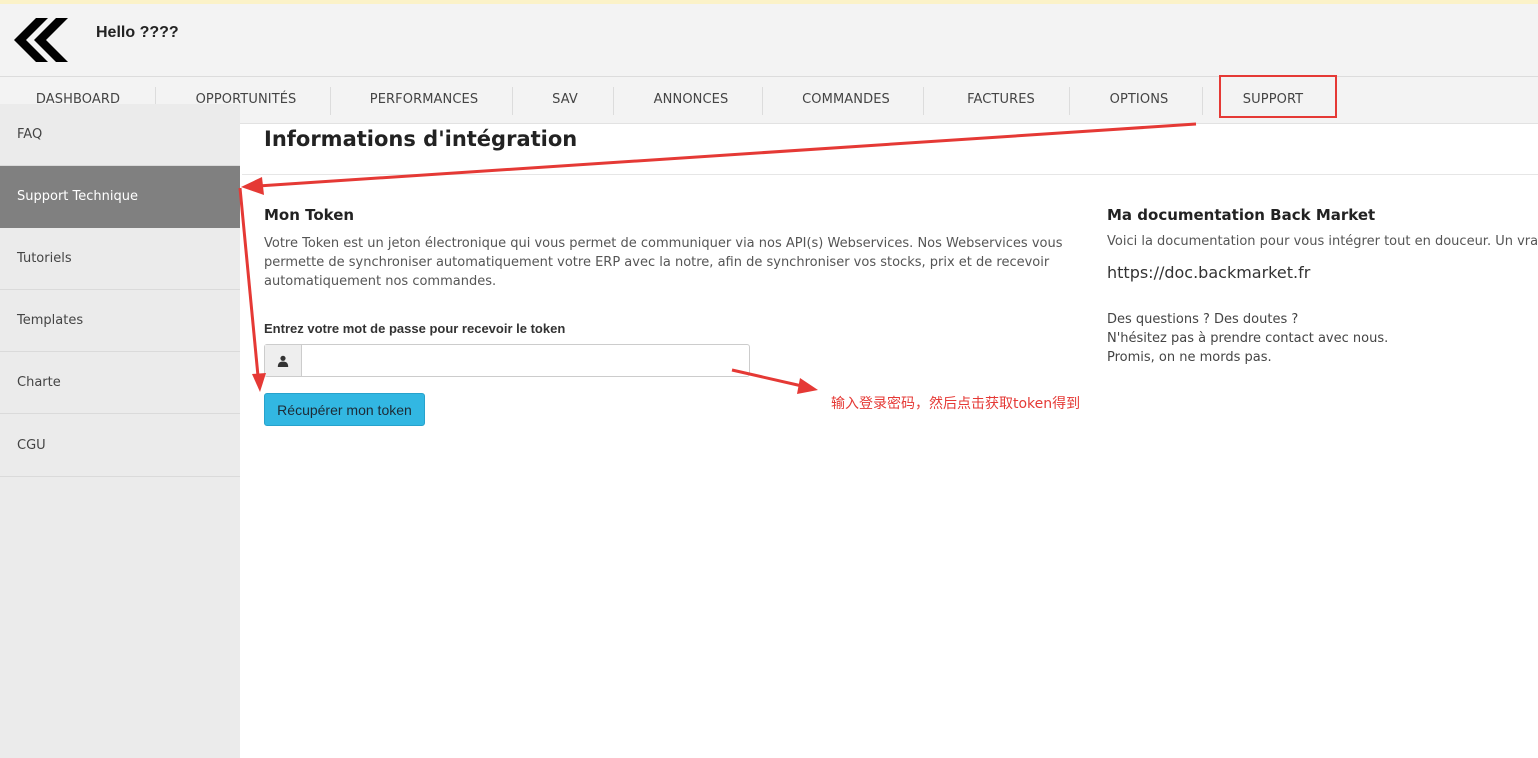  I want to click on nav-commandes: COMMANDES, so click(846, 100).